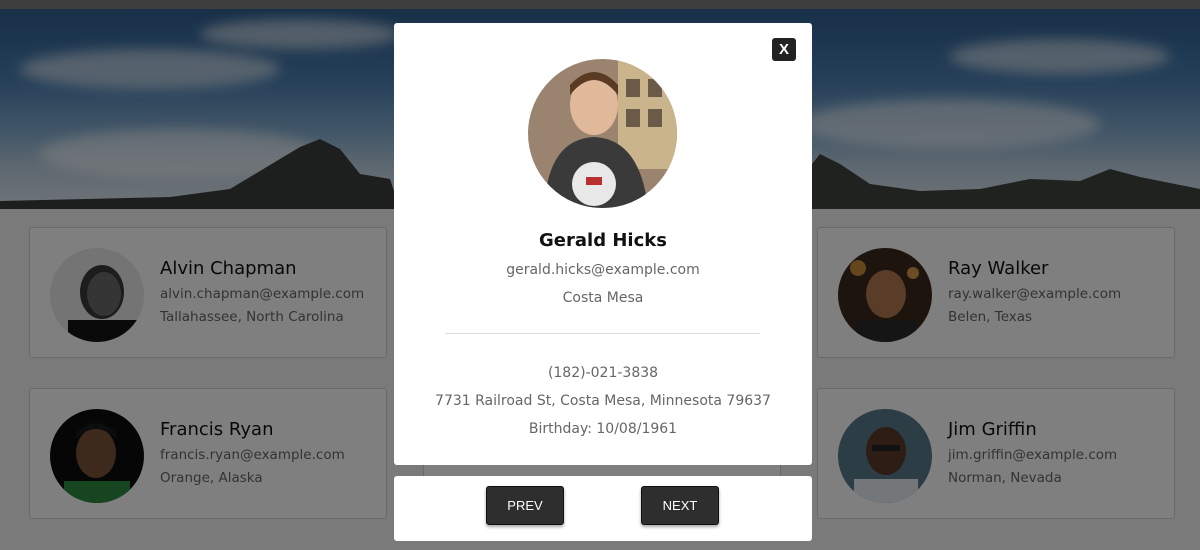 The width and height of the screenshot is (1200, 550). I want to click on modal-avatar, so click(602, 133).